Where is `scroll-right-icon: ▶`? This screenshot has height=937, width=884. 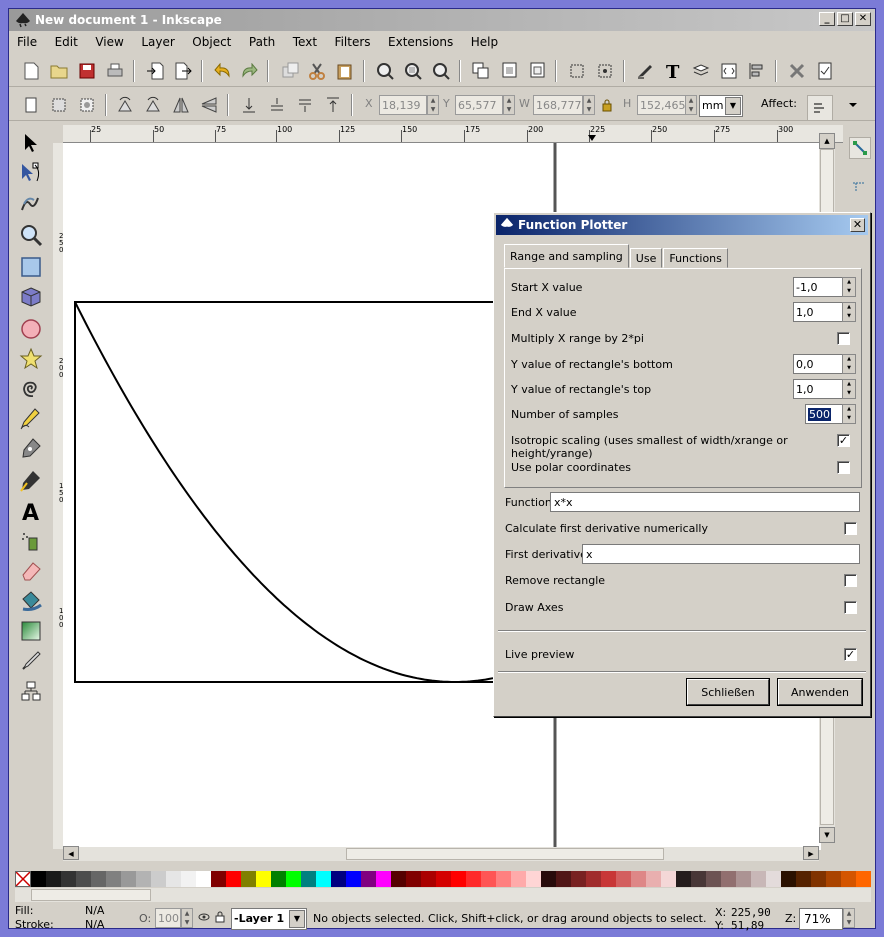 scroll-right-icon: ▶ is located at coordinates (811, 853).